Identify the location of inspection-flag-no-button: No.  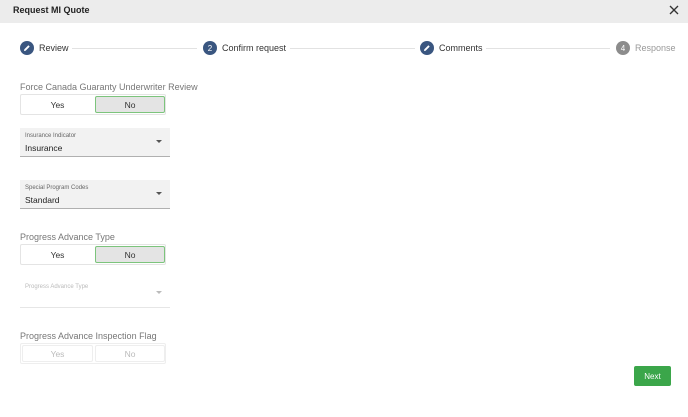
(130, 353).